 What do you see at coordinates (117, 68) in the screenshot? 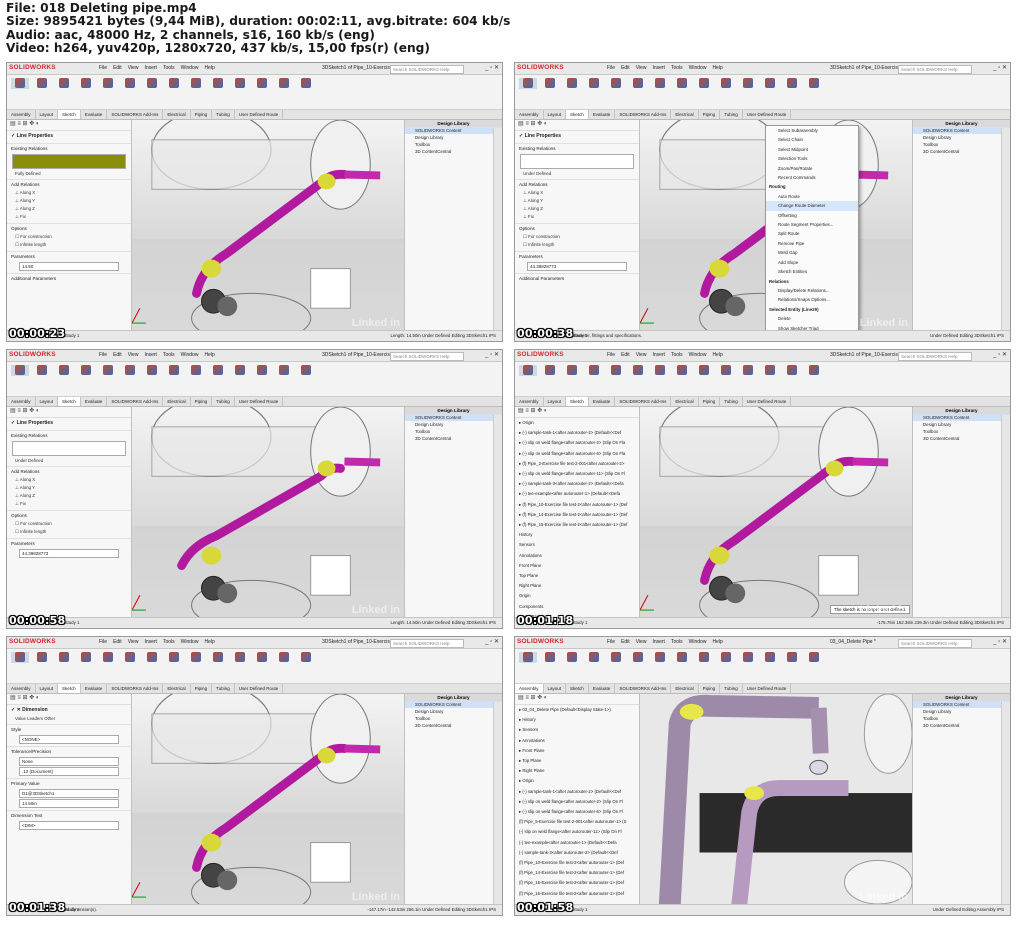
I see `menu-item: Edit` at bounding box center [117, 68].